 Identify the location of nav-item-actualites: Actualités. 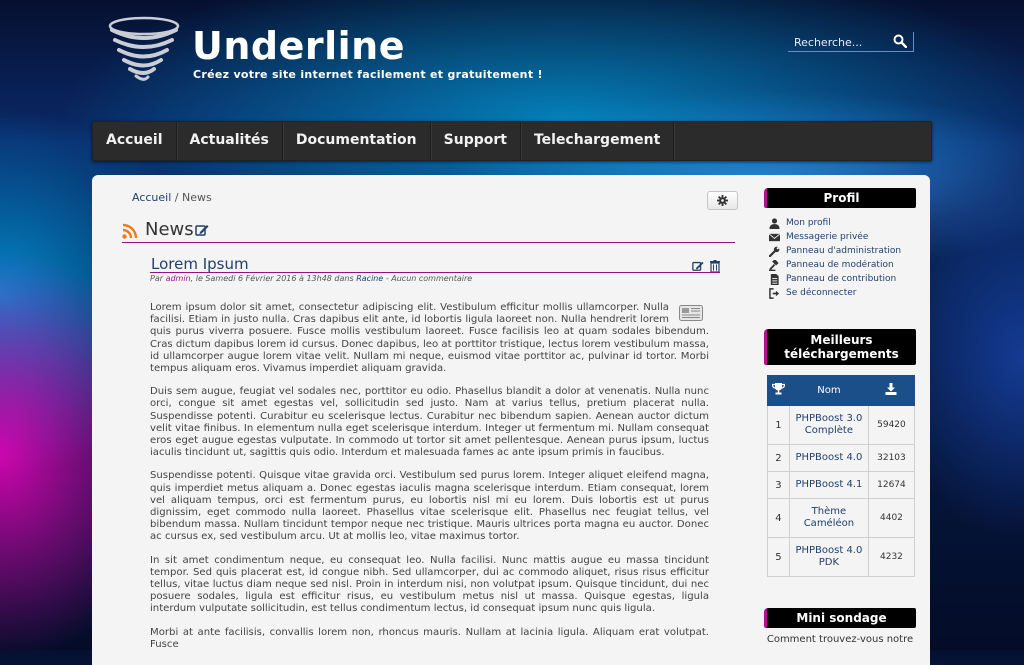
(230, 141).